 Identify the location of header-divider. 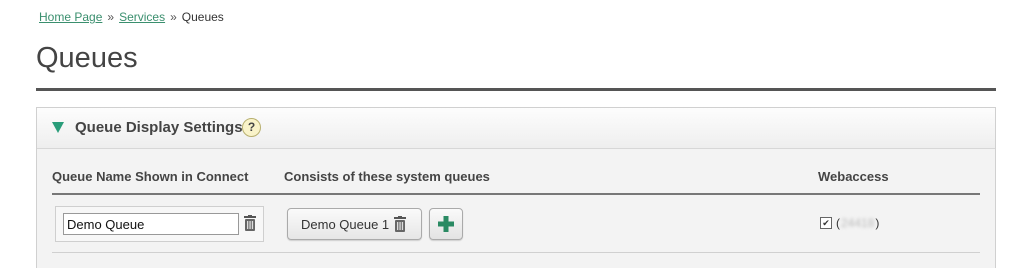
(516, 194).